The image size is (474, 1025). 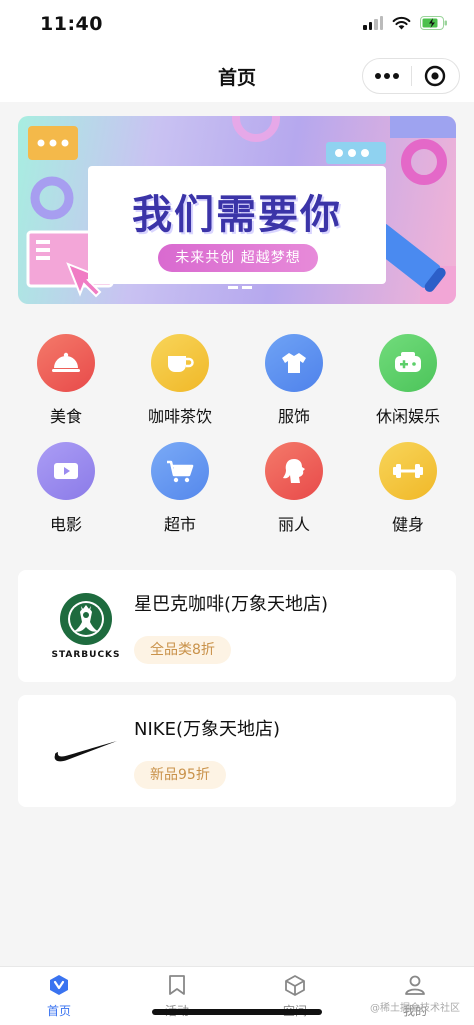 I want to click on bottom-tab-bar: 首页 活动 空间 我的, so click(x=237, y=995).